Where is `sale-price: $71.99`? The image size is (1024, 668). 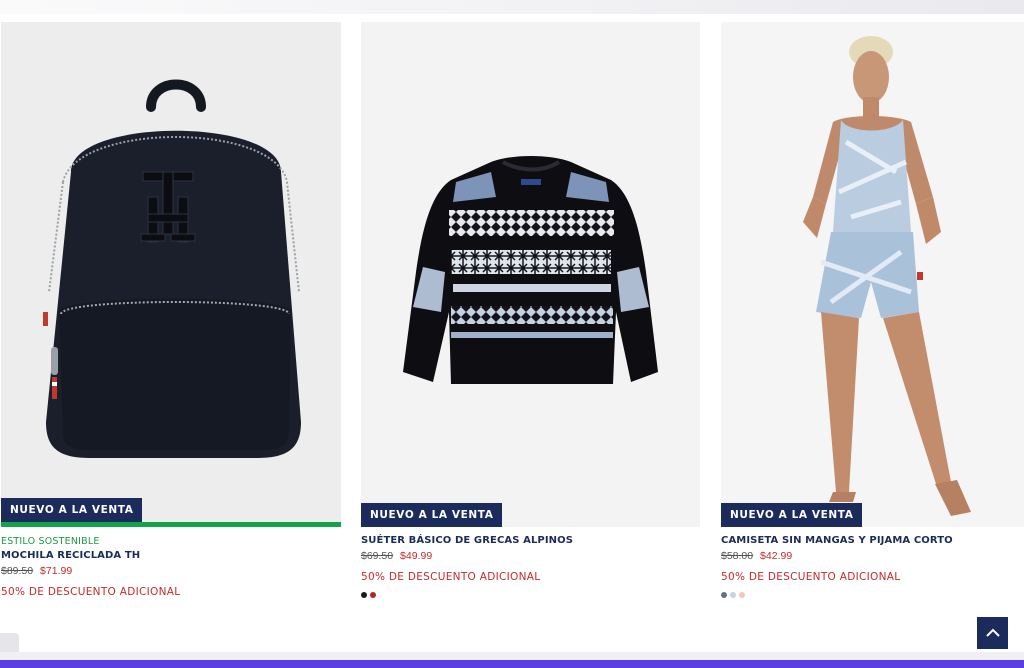
sale-price: $71.99 is located at coordinates (56, 571).